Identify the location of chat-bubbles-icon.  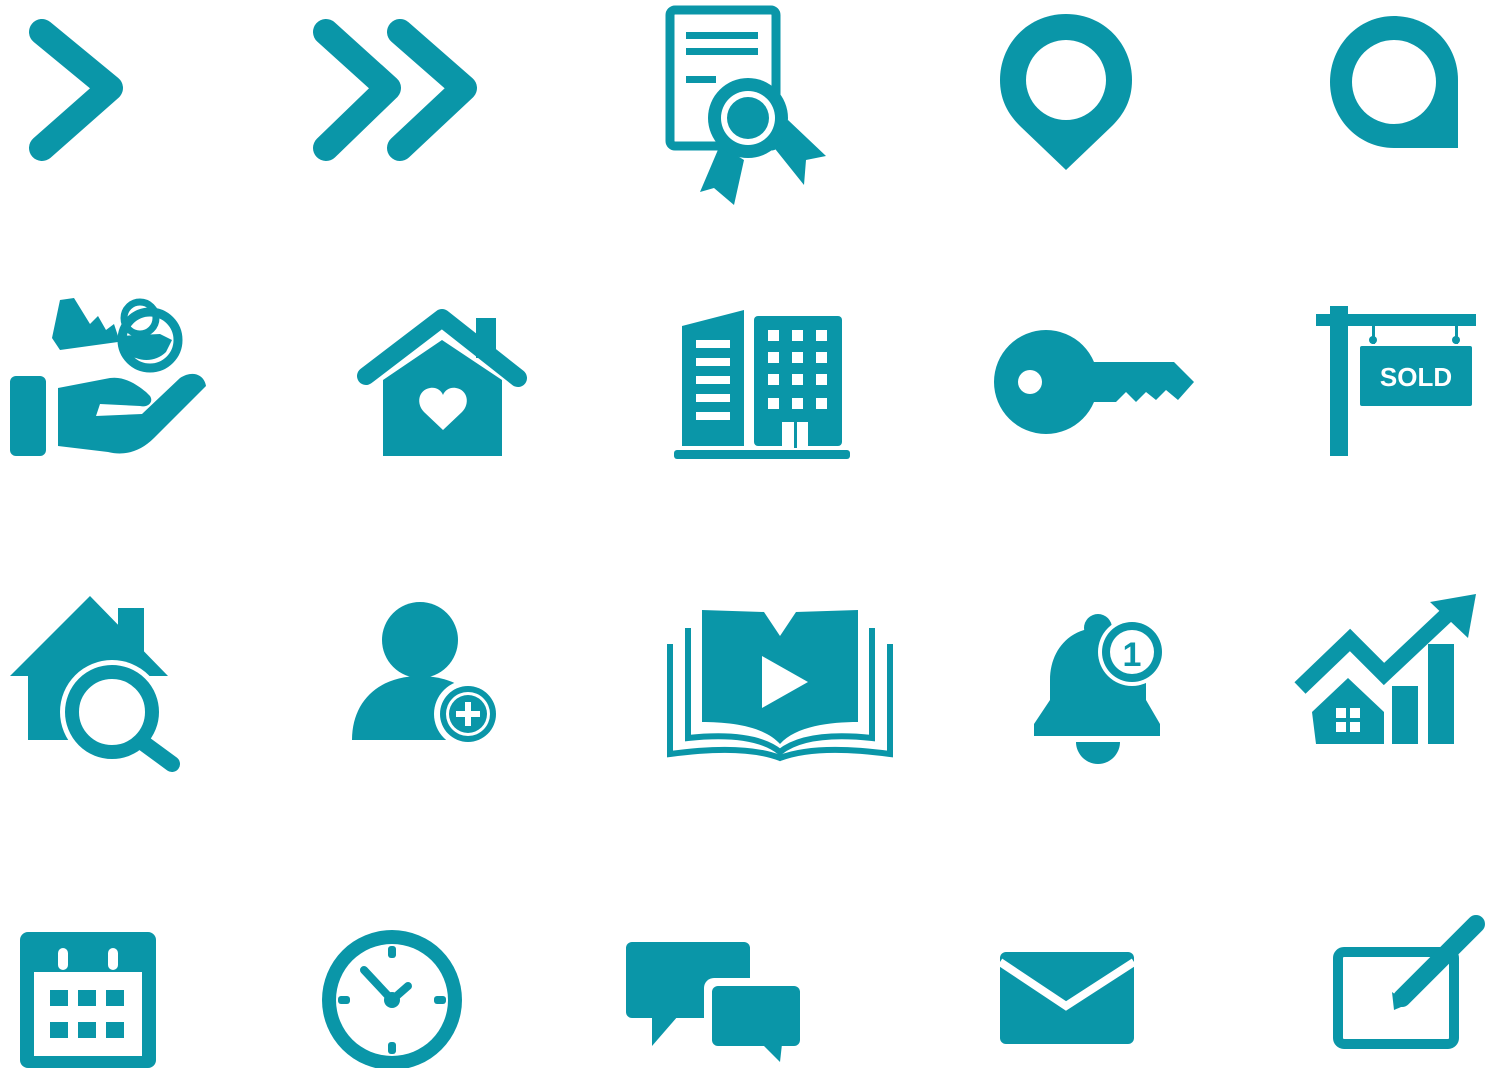
(716, 1002).